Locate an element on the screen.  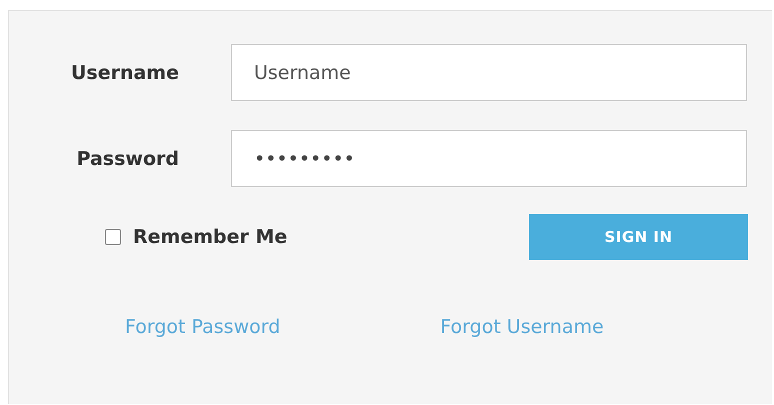
field-label: Password is located at coordinates (128, 159).